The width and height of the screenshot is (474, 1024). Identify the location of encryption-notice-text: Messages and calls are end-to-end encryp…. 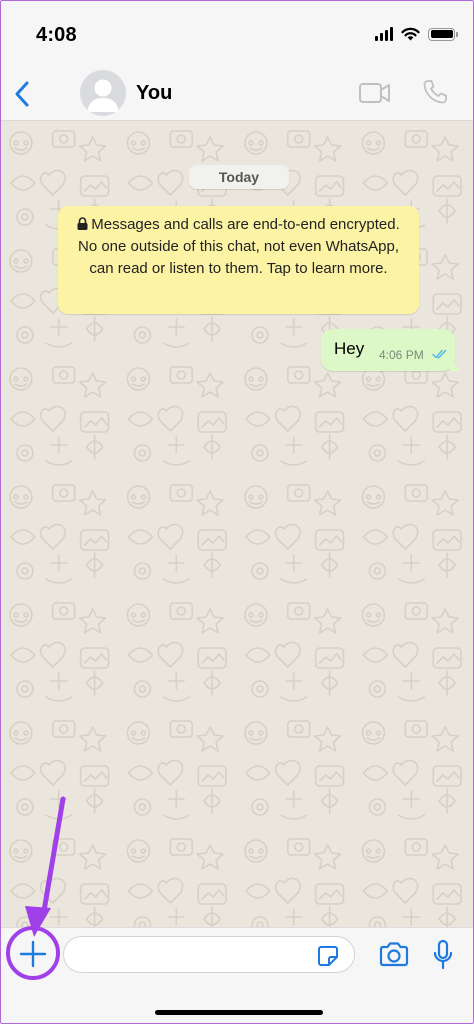
(238, 246).